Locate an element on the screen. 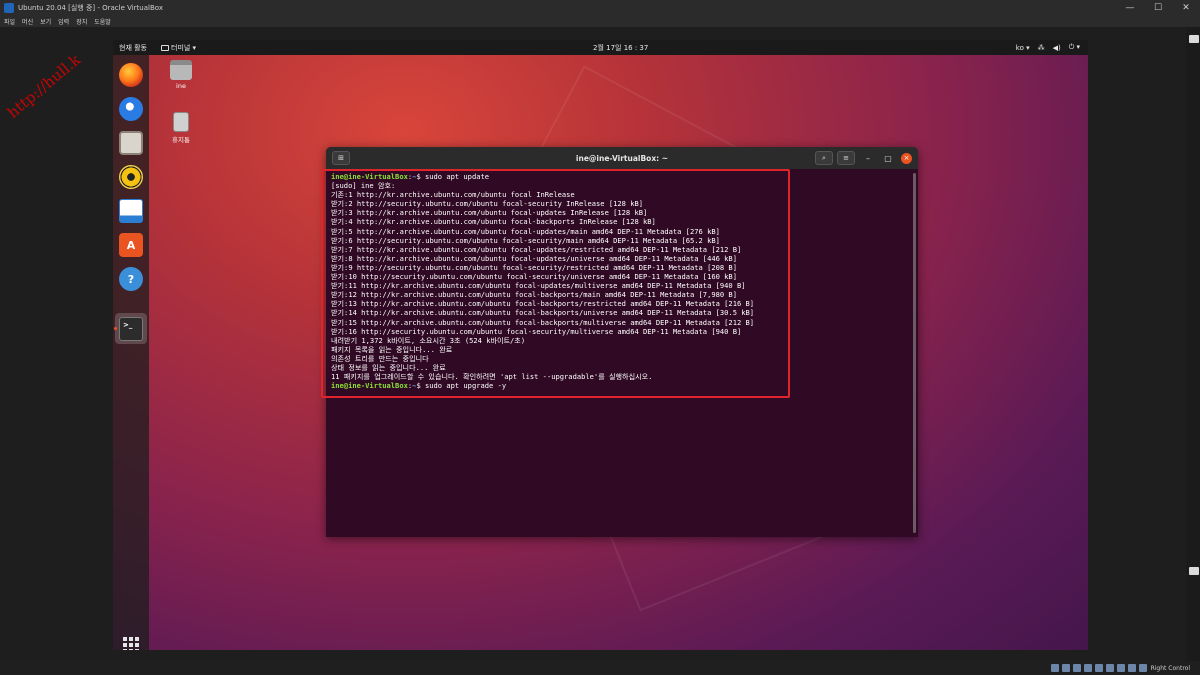 This screenshot has width=1200, height=675. thunderbird-icon is located at coordinates (131, 109).